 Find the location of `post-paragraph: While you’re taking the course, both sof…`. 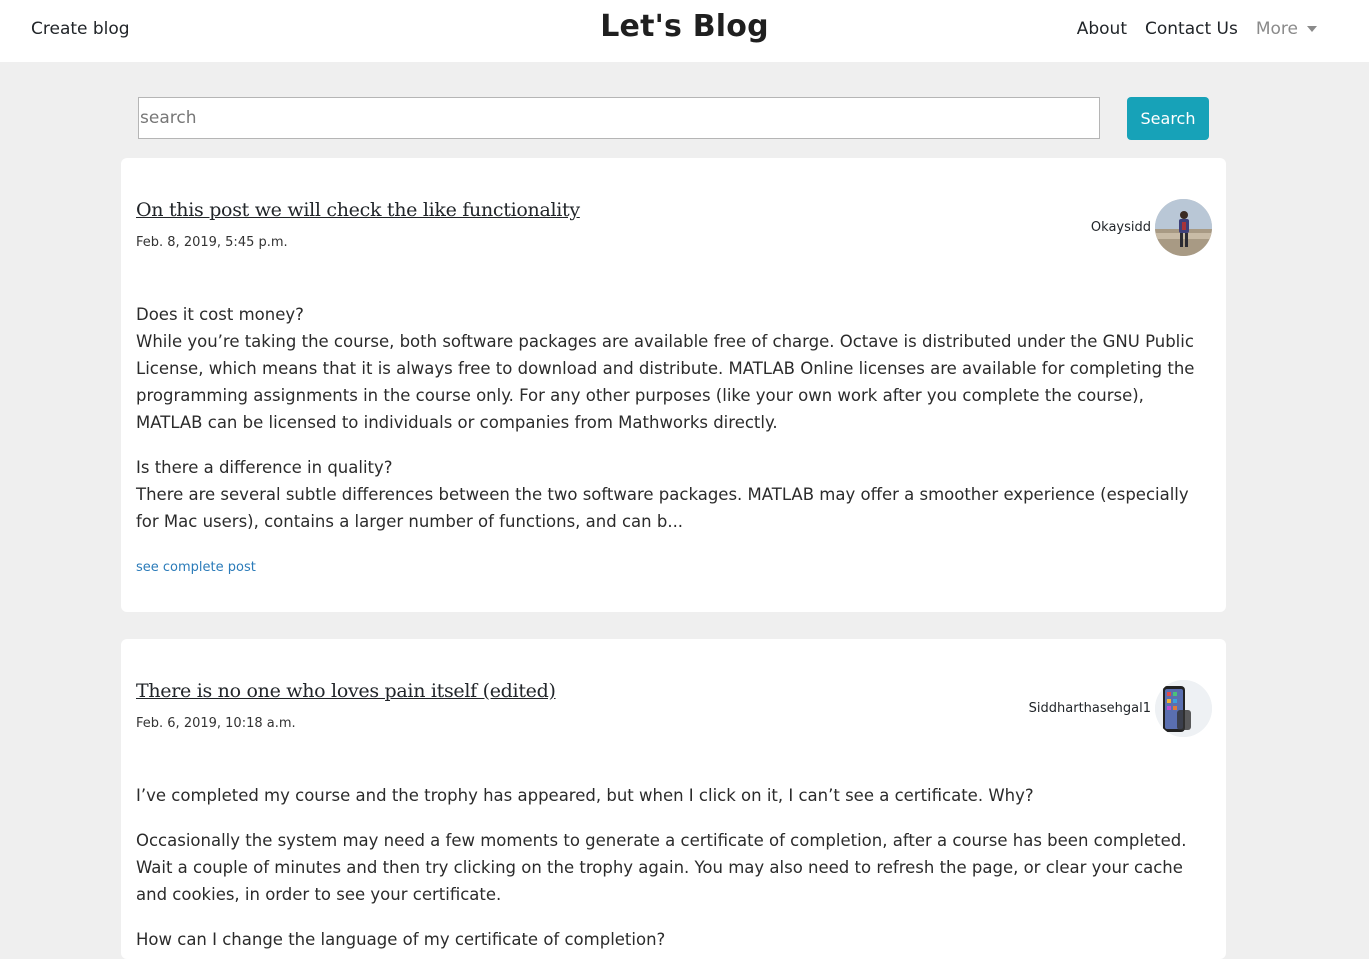

post-paragraph: While you’re taking the course, both sof… is located at coordinates (665, 382).